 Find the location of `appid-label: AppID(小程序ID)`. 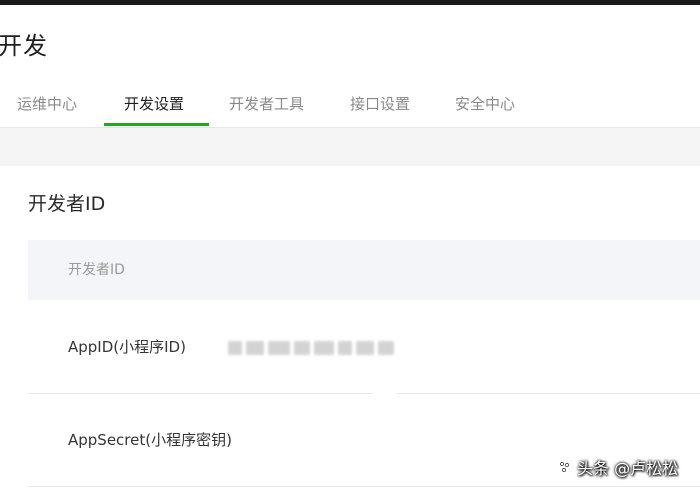

appid-label: AppID(小程序ID) is located at coordinates (127, 347).